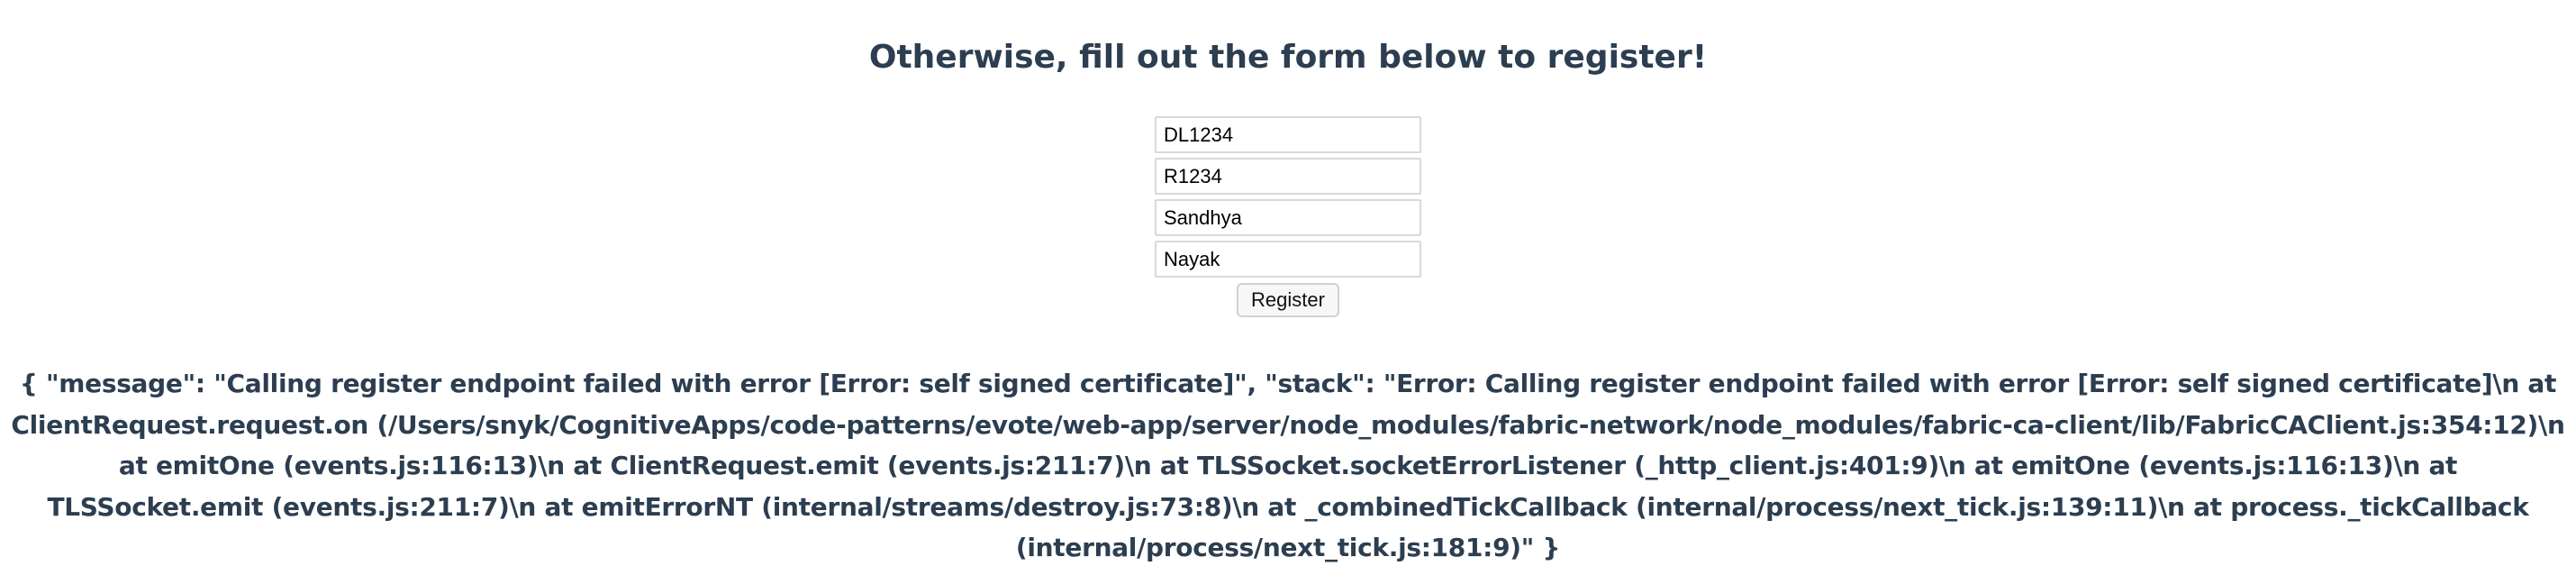 The width and height of the screenshot is (2576, 575). What do you see at coordinates (1288, 134) in the screenshot?
I see `driver-license-field` at bounding box center [1288, 134].